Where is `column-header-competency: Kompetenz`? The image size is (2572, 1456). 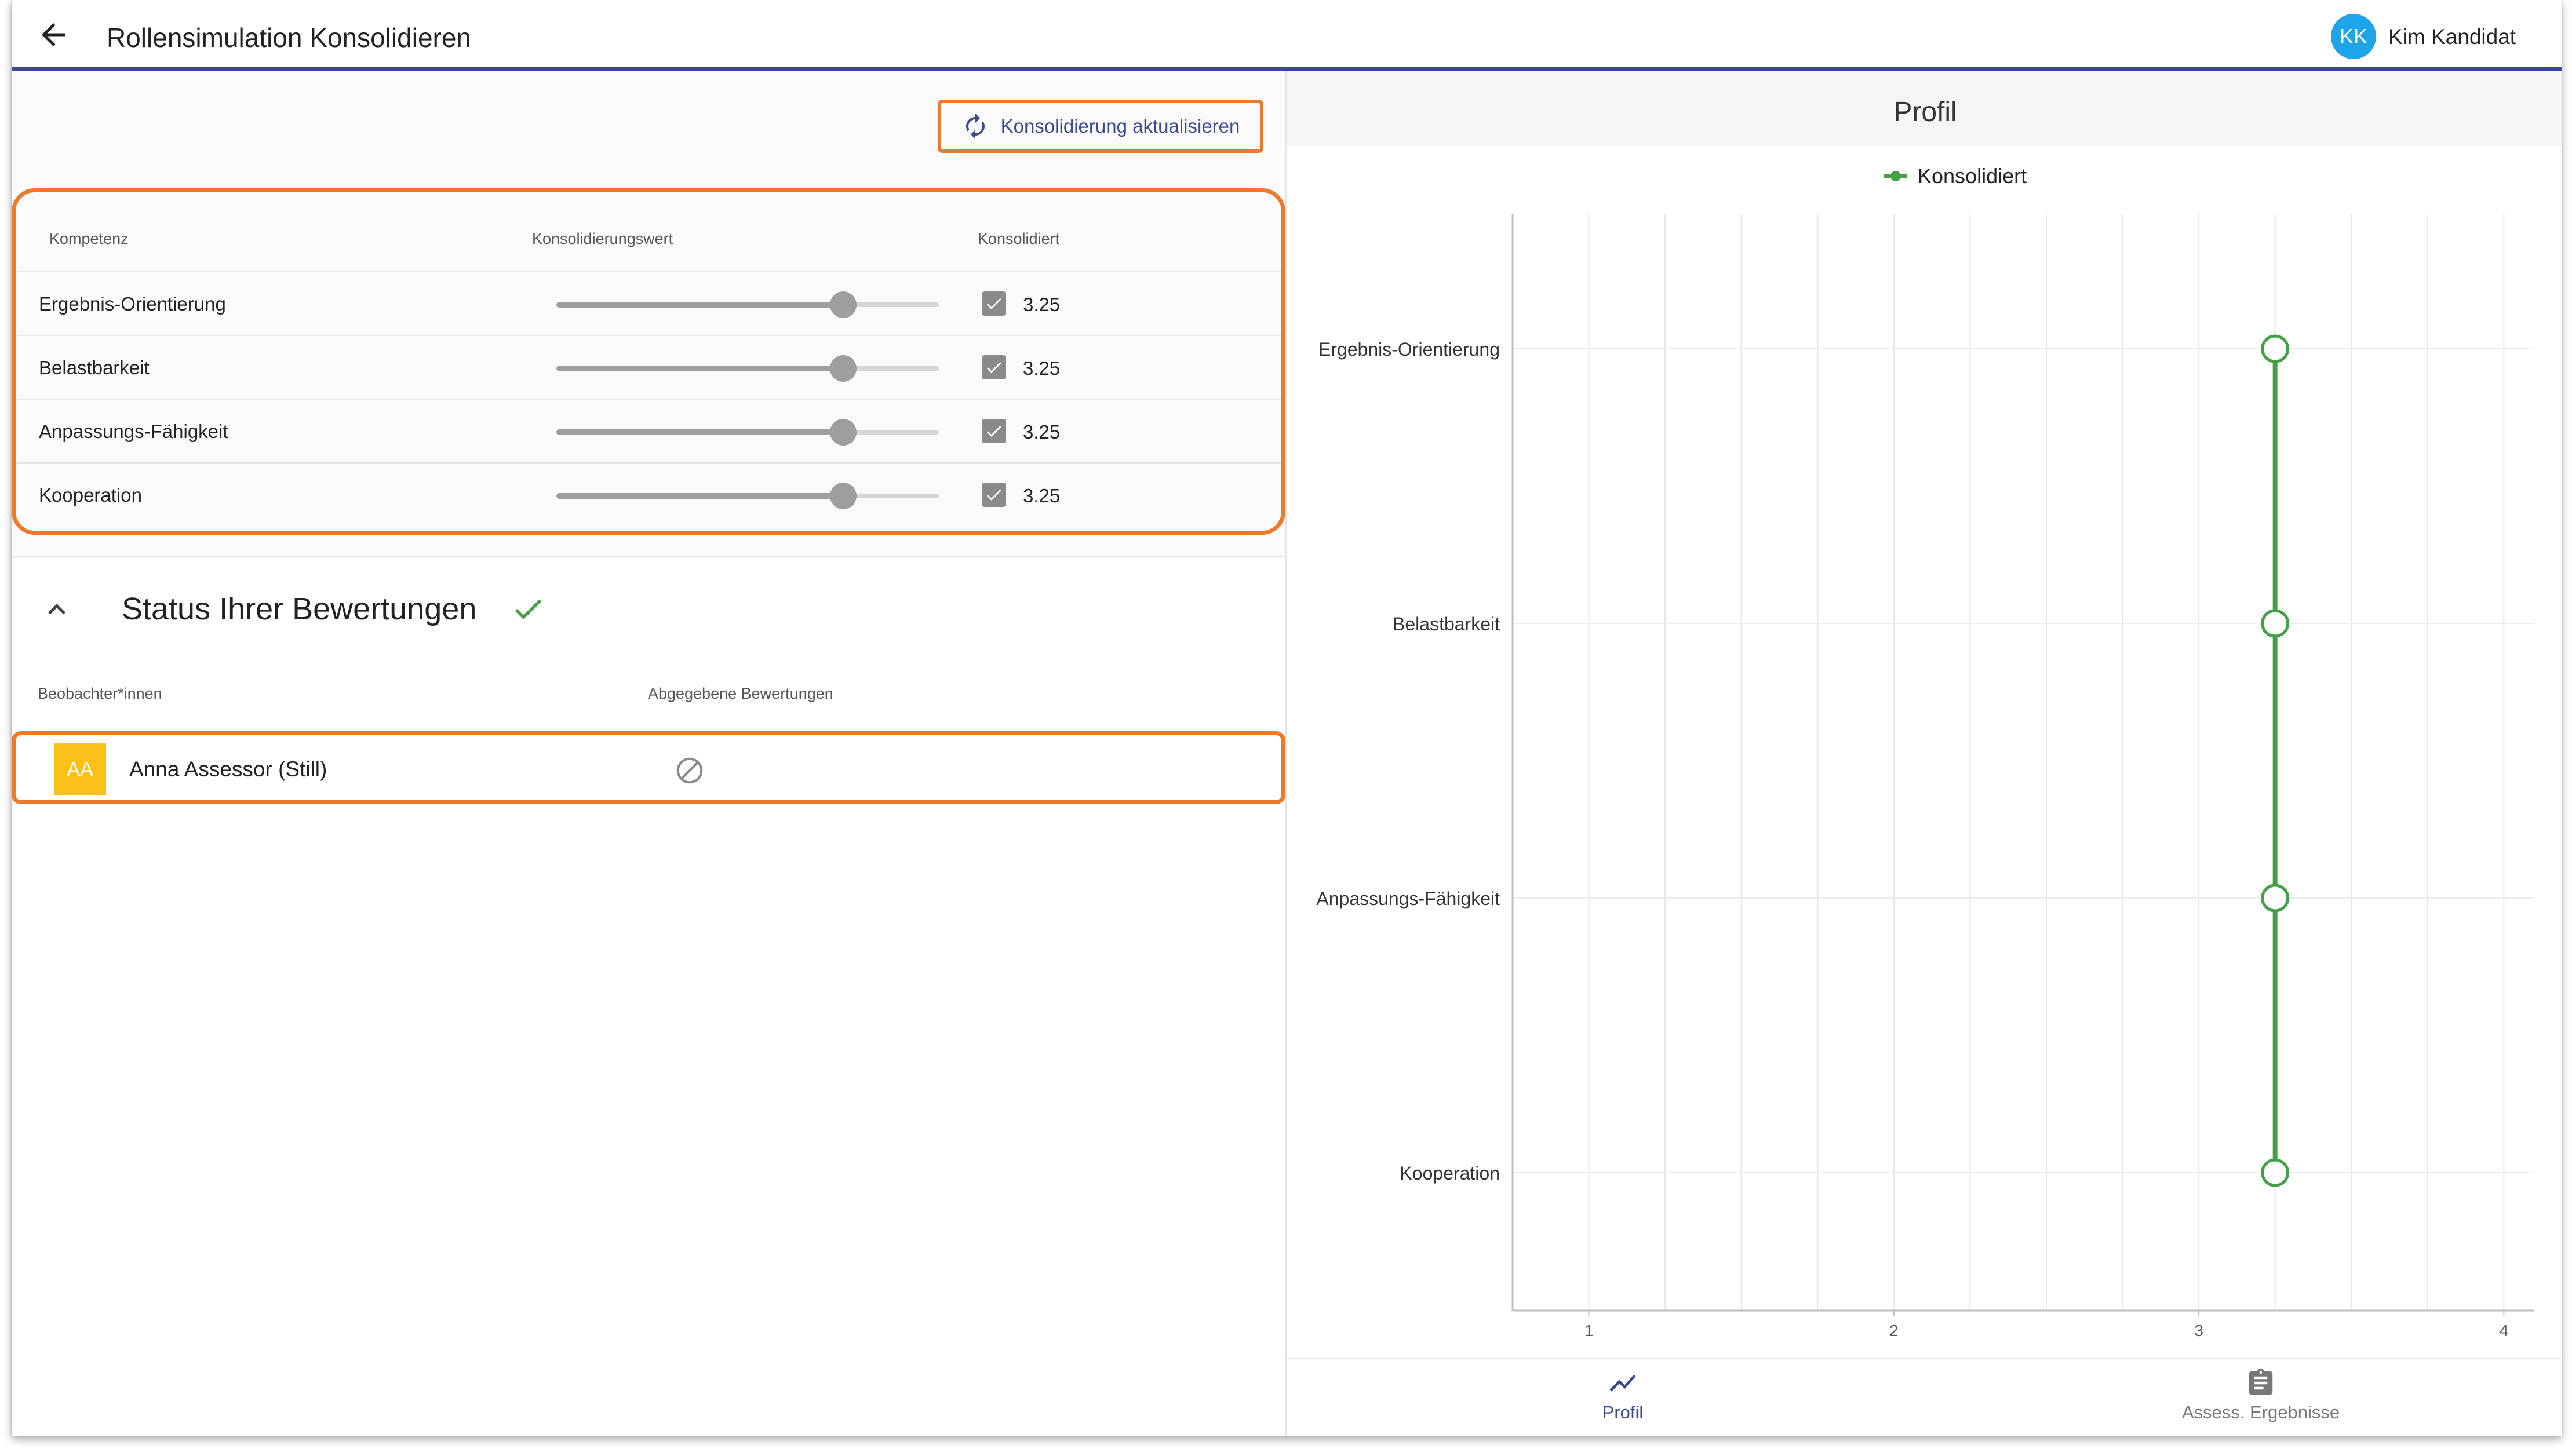
column-header-competency: Kompetenz is located at coordinates (89, 239).